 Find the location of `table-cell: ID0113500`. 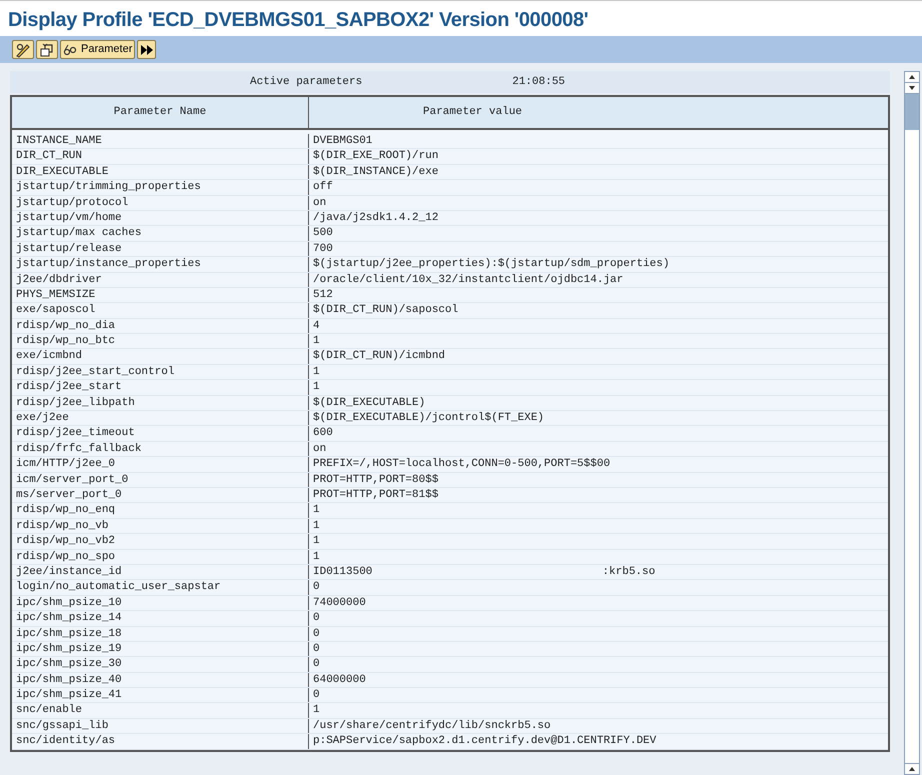

table-cell: ID0113500 is located at coordinates (342, 572).